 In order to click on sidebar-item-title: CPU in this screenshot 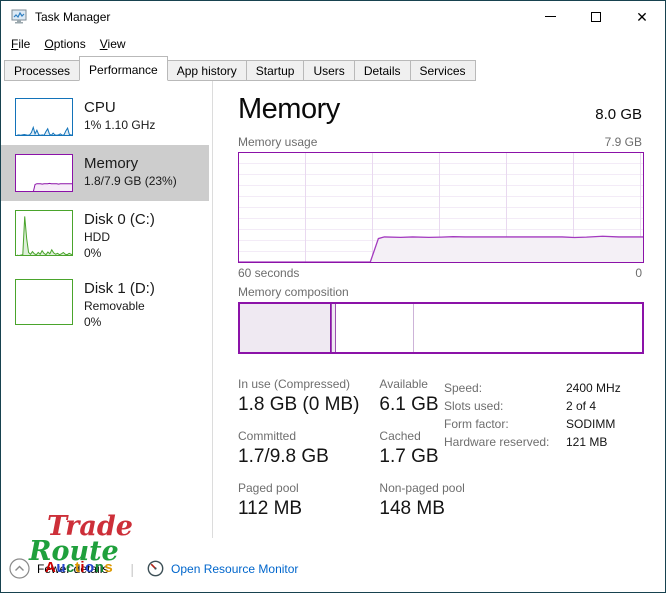, I will do `click(100, 107)`.